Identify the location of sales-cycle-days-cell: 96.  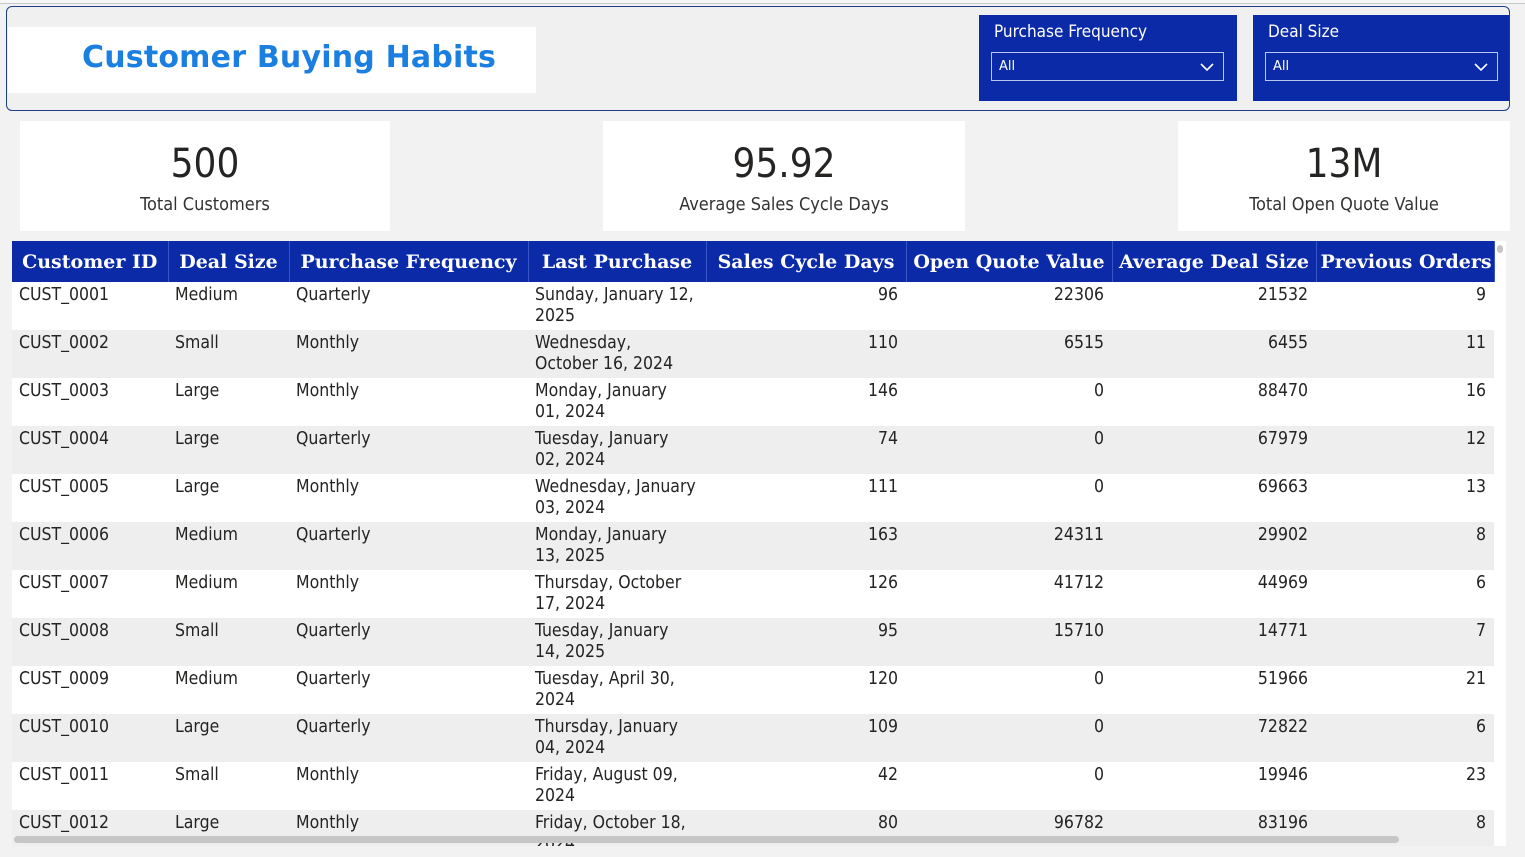
(806, 306).